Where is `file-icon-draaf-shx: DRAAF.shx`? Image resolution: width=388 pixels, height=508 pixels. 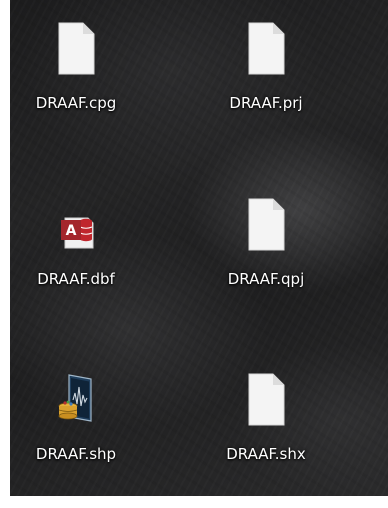 file-icon-draaf-shx: DRAAF.shx is located at coordinates (266, 407).